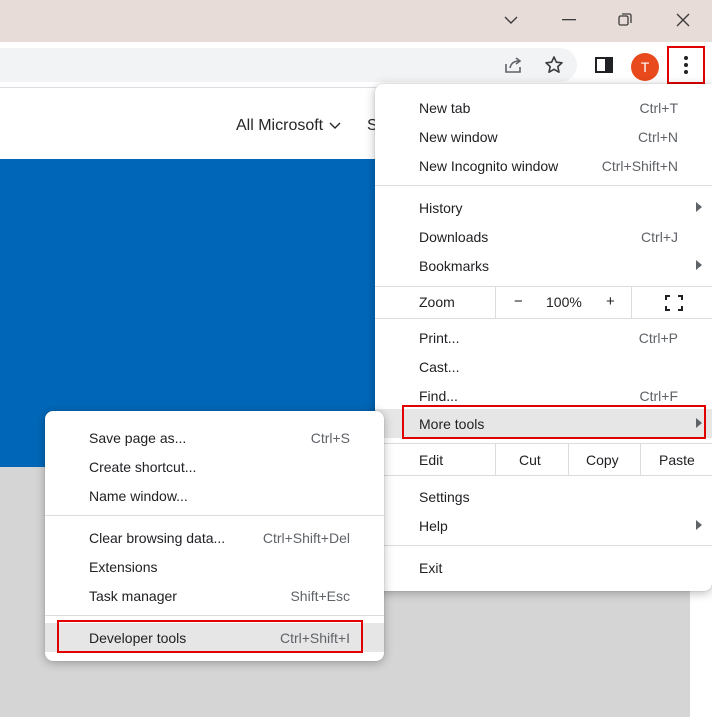  What do you see at coordinates (441, 207) in the screenshot?
I see `menu-item-label: History` at bounding box center [441, 207].